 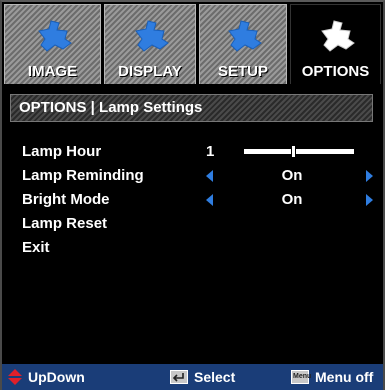 What do you see at coordinates (197, 176) in the screenshot?
I see `menu-item-lamp-reminding: Lamp Reminding On` at bounding box center [197, 176].